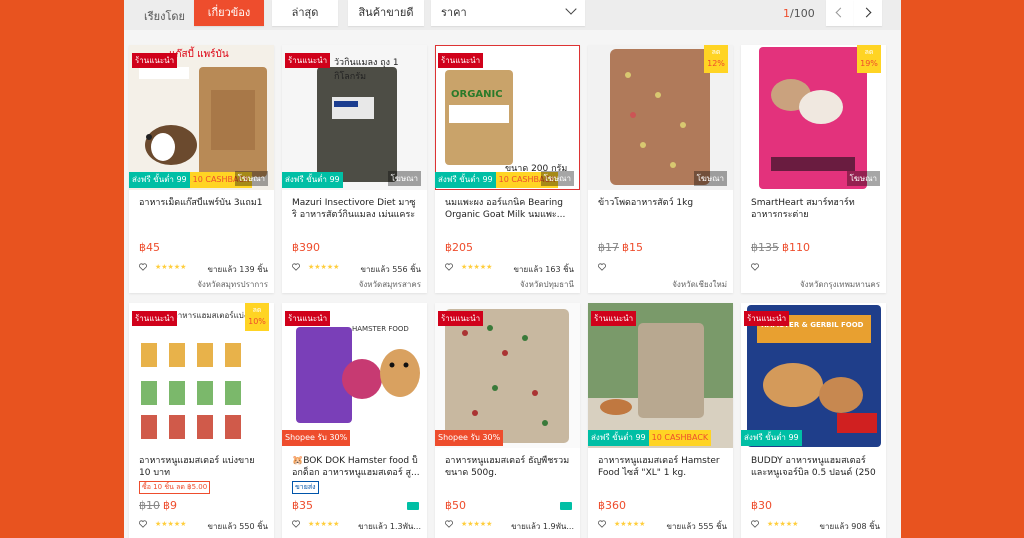 This screenshot has height=538, width=1024. I want to click on product-image: ลด 19% โฆษณา, so click(813, 117).